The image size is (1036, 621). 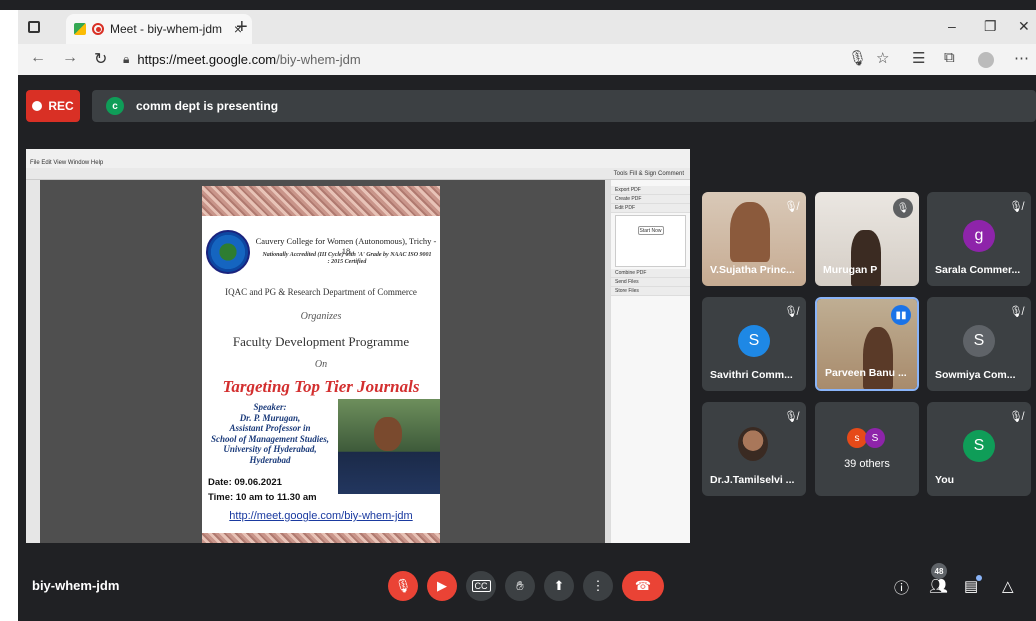 I want to click on url-path: /biy-whem-jdm, so click(x=318, y=59).